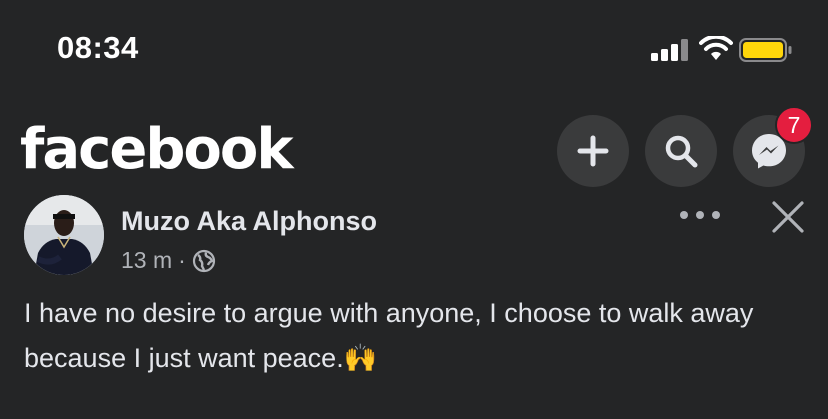 The image size is (828, 419). Describe the element at coordinates (794, 125) in the screenshot. I see `notification-badge: 7` at that location.